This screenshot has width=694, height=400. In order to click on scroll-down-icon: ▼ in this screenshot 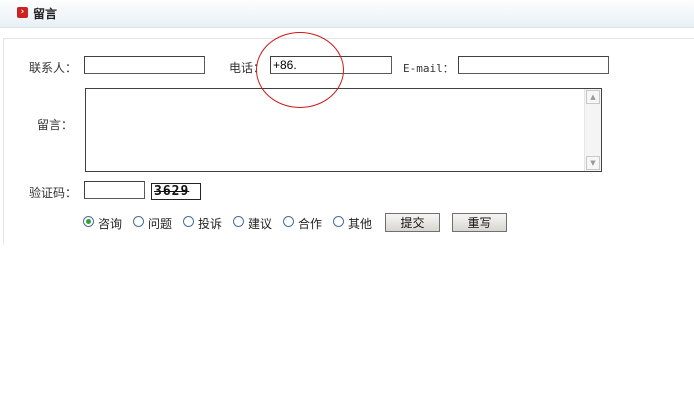, I will do `click(593, 163)`.